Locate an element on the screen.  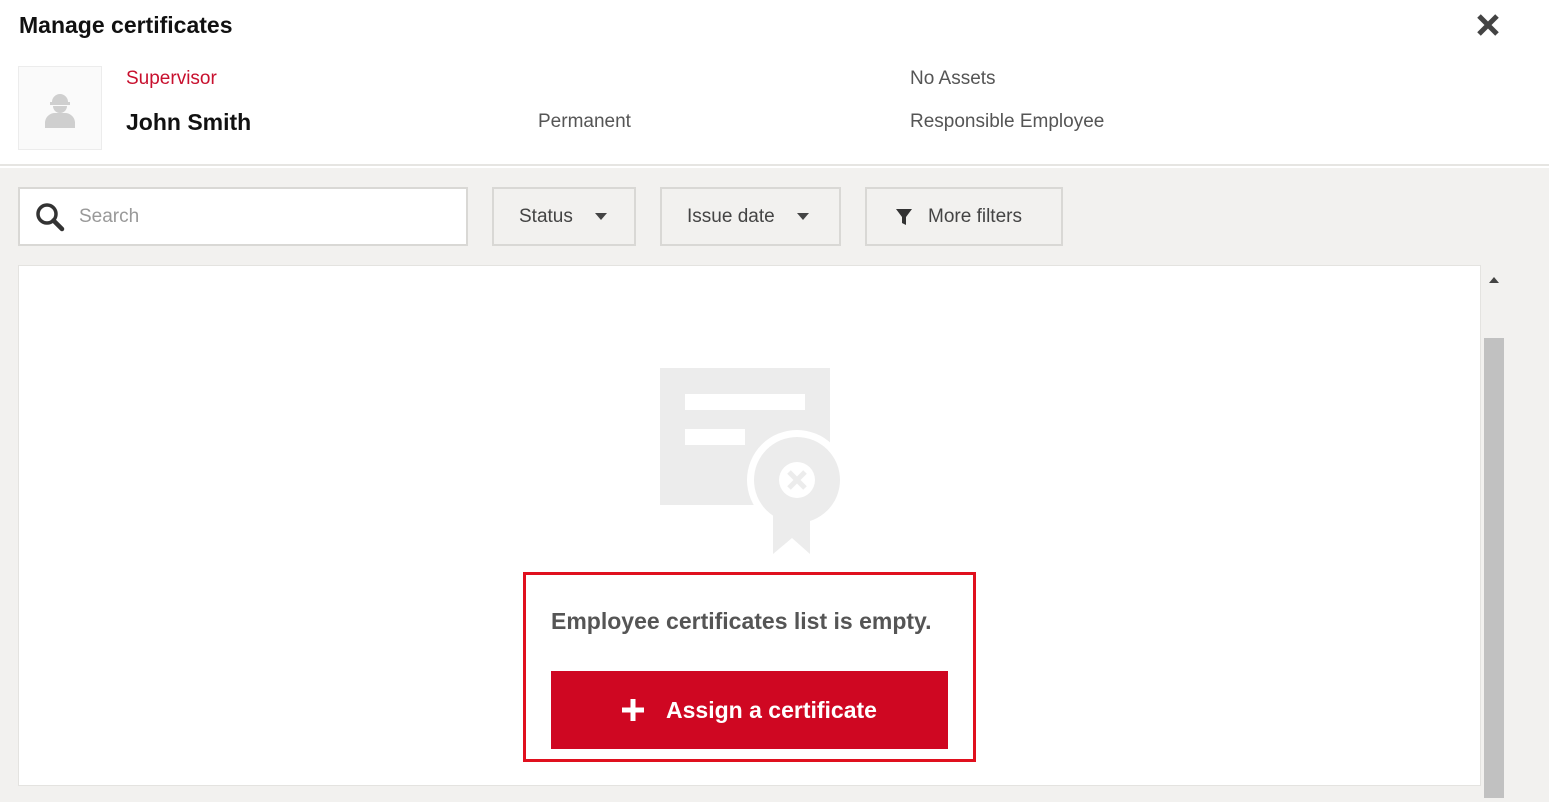
certificate-missing-icon is located at coordinates (751, 461).